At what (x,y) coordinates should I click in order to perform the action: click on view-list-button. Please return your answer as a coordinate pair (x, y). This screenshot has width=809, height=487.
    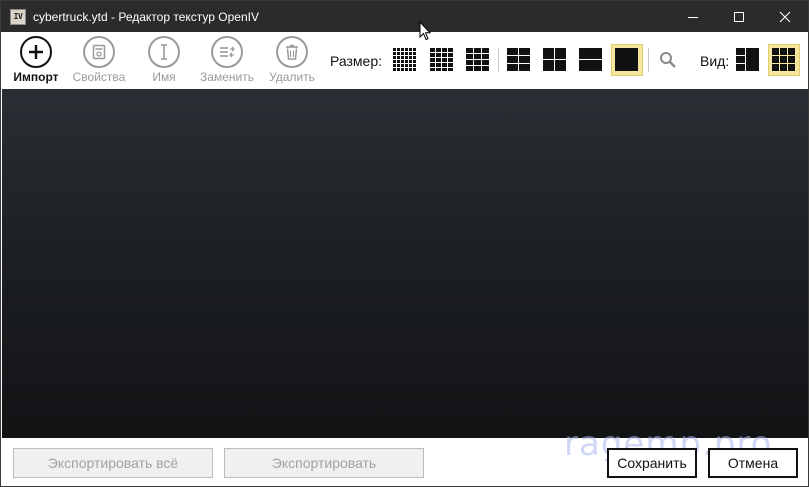
    Looking at the image, I should click on (748, 60).